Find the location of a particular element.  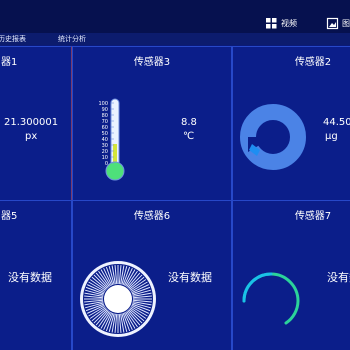

sensor-value: 44.50 is located at coordinates (336, 122).